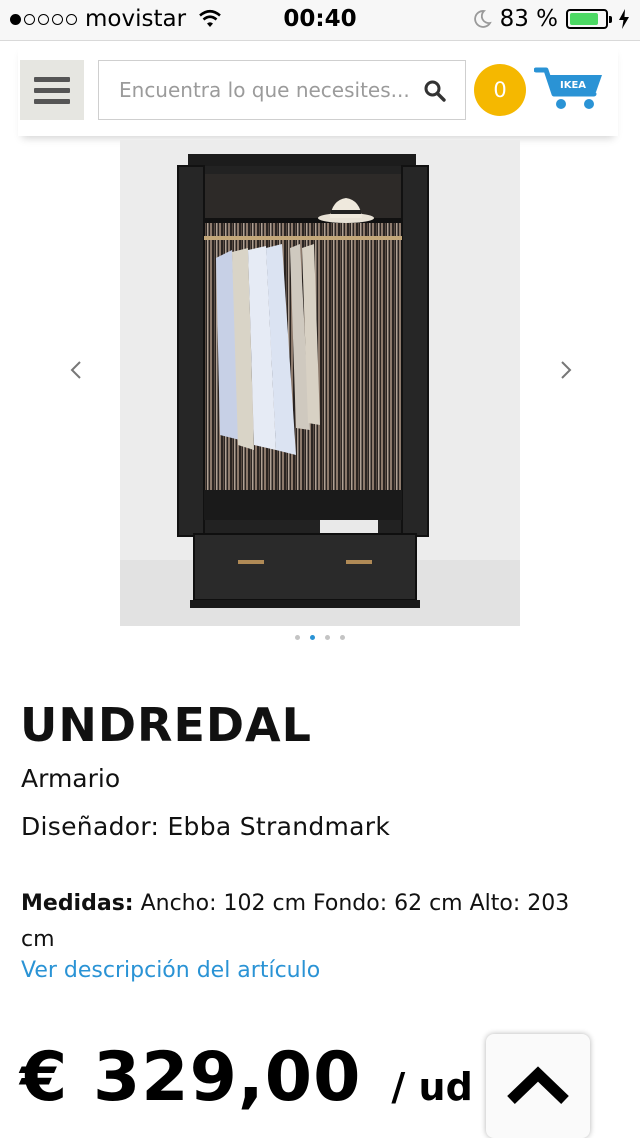 The image size is (640, 1138). Describe the element at coordinates (482, 19) in the screenshot. I see `moon-icon` at that location.